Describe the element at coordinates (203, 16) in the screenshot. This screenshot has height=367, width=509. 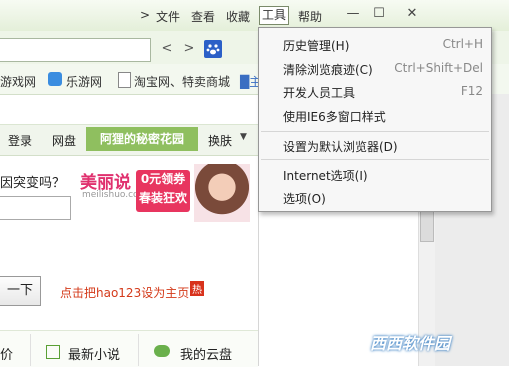
I see `menu-view: 查看` at that location.